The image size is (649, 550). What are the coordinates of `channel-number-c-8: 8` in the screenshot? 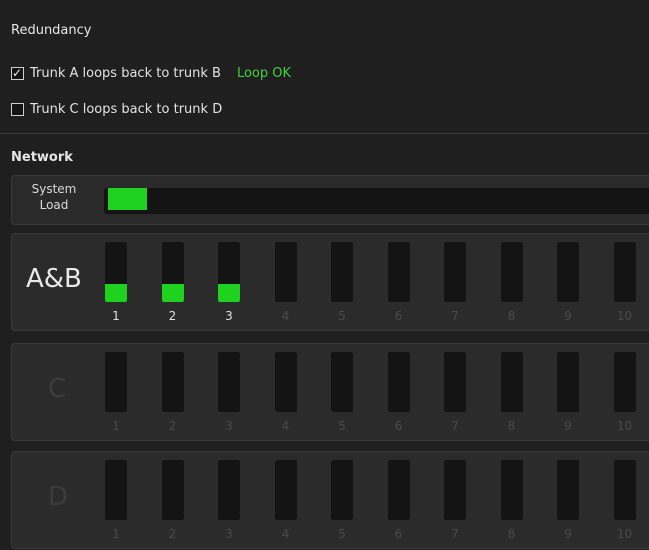 It's located at (511, 426).